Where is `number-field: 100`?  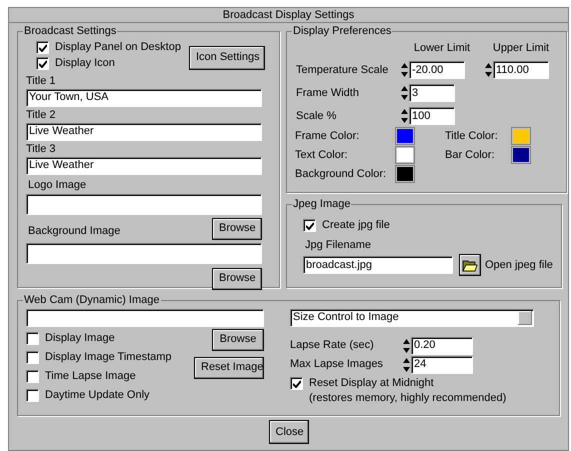
number-field: 100 is located at coordinates (432, 116).